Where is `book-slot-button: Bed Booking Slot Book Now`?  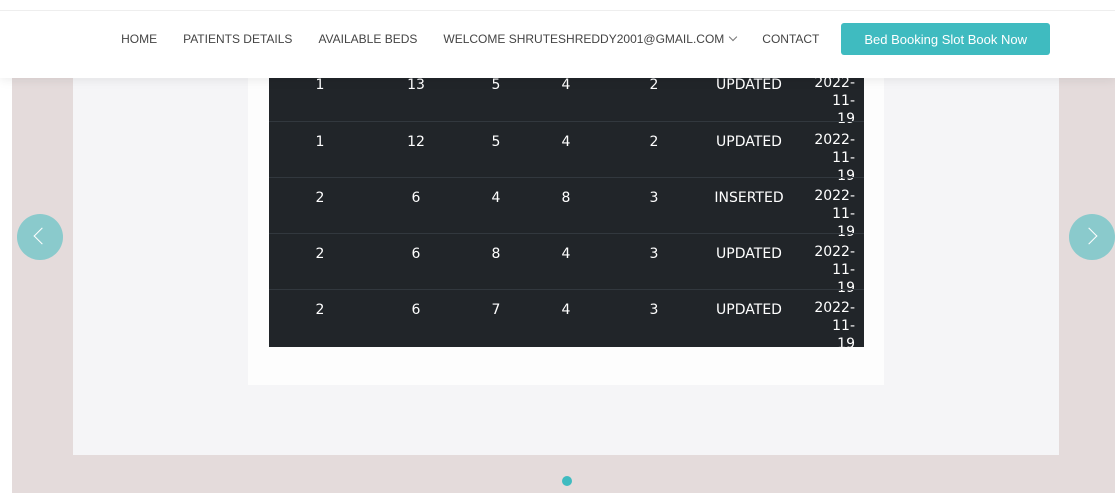
book-slot-button: Bed Booking Slot Book Now is located at coordinates (945, 39).